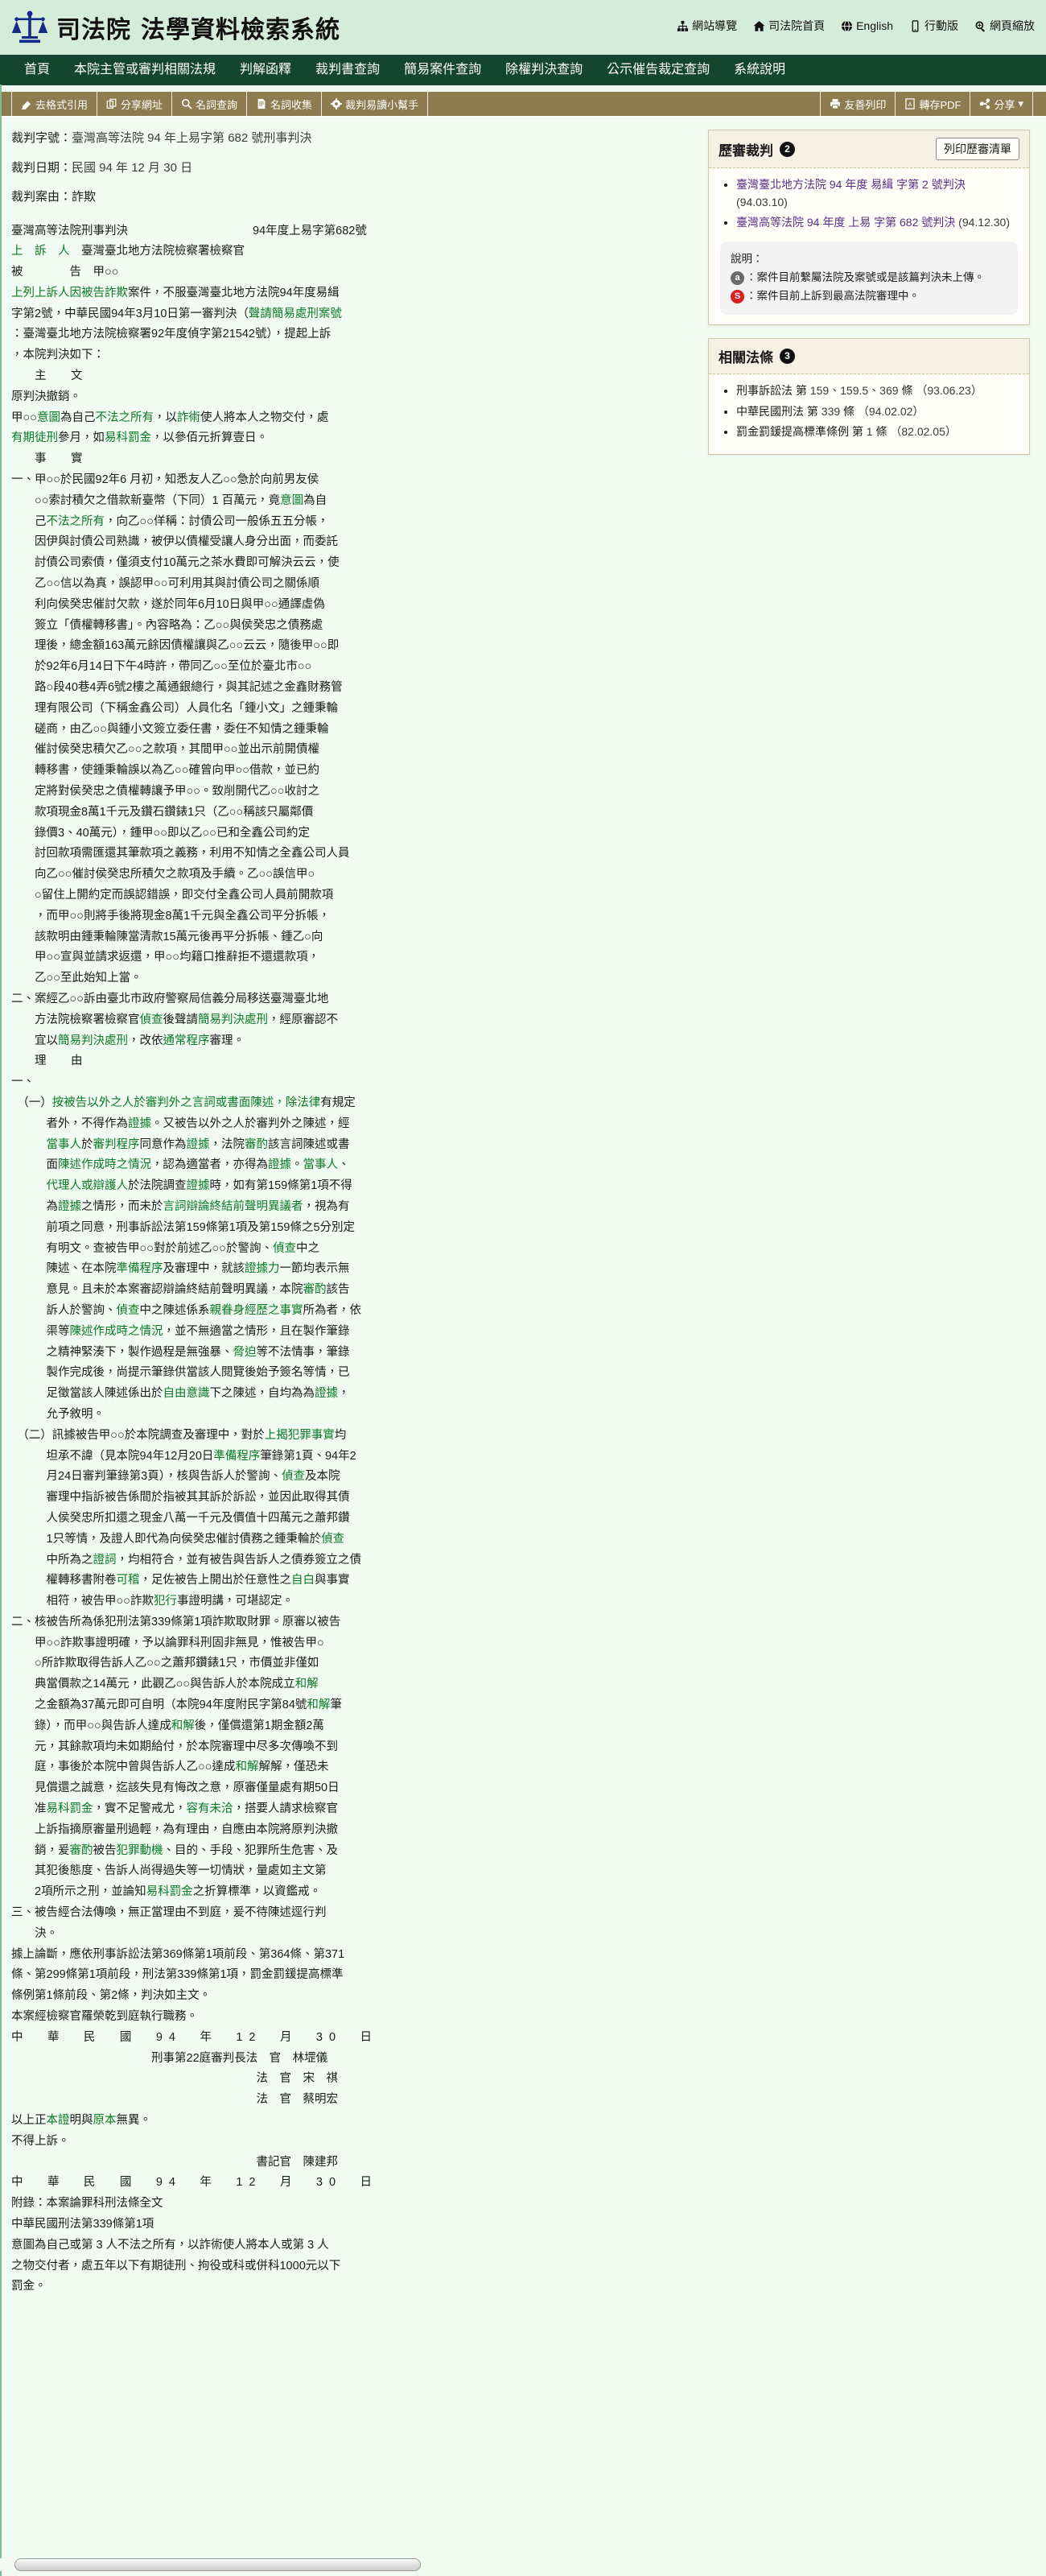 This screenshot has width=1046, height=2576. What do you see at coordinates (111, 103) in the screenshot?
I see `share-link-icon` at bounding box center [111, 103].